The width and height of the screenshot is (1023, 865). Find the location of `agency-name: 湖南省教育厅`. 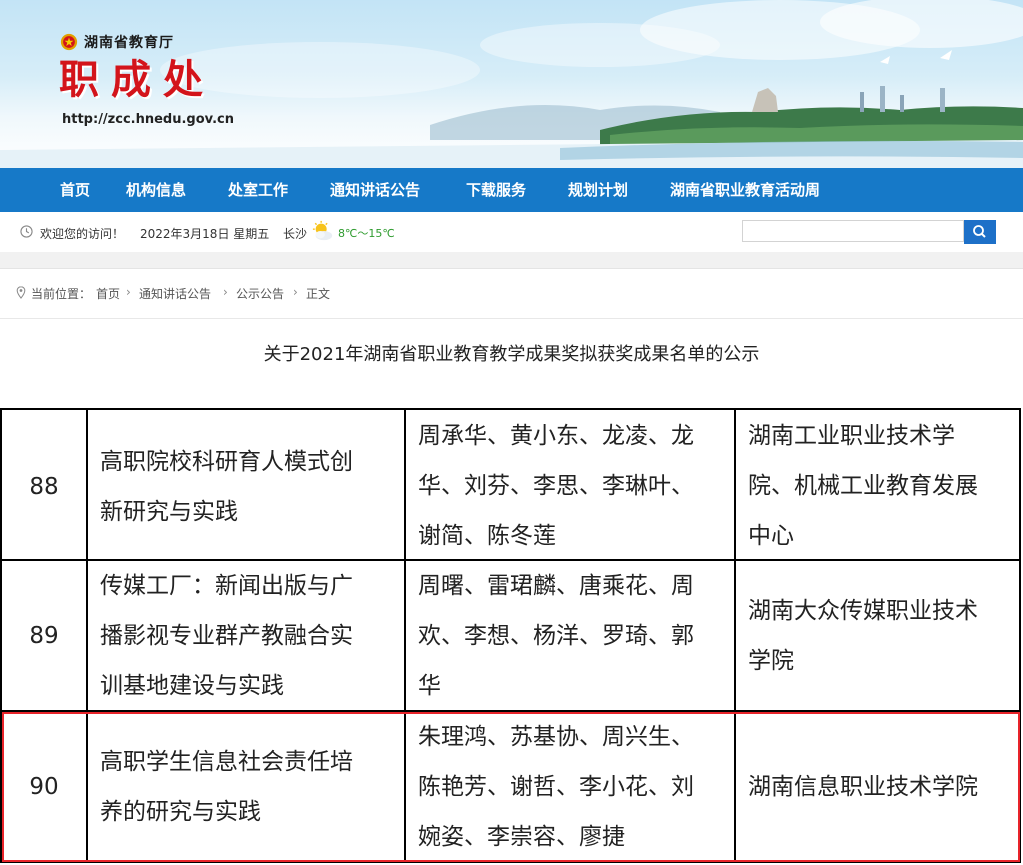

agency-name: 湖南省教育厅 is located at coordinates (129, 43).